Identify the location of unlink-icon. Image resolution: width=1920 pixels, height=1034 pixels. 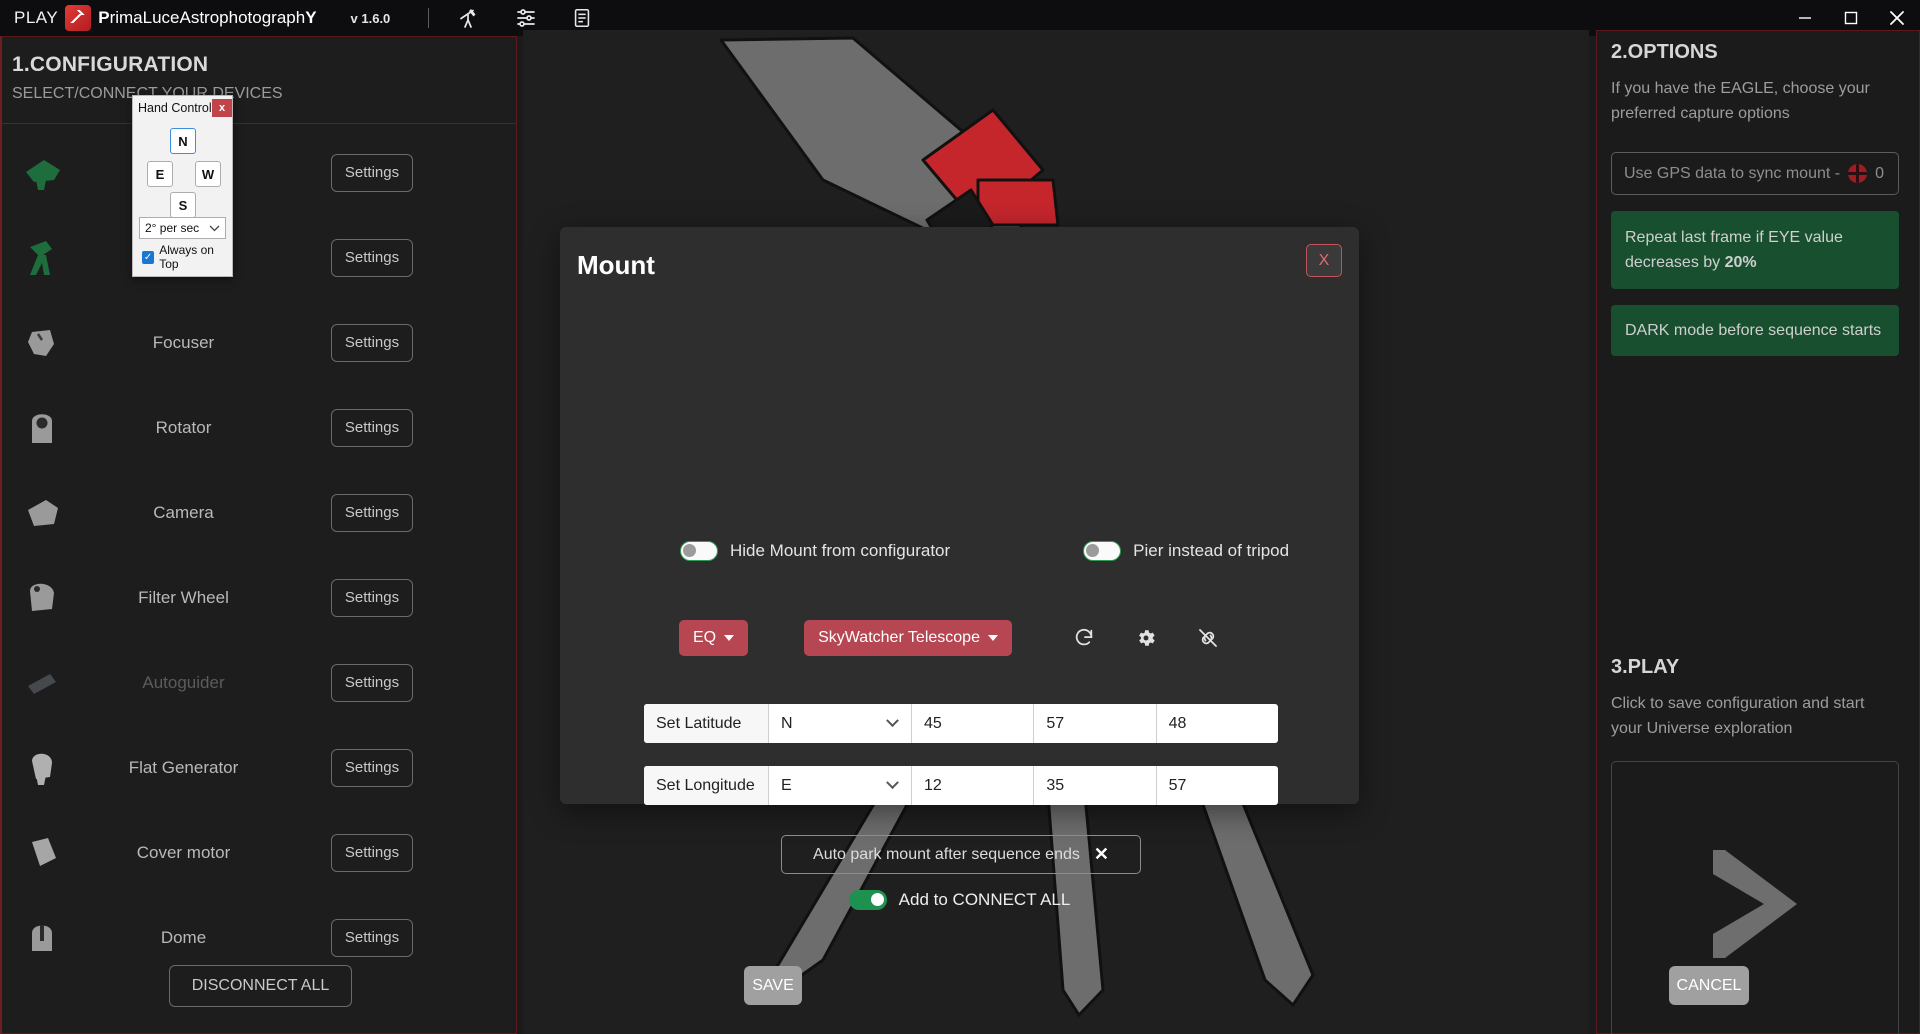
(1208, 638).